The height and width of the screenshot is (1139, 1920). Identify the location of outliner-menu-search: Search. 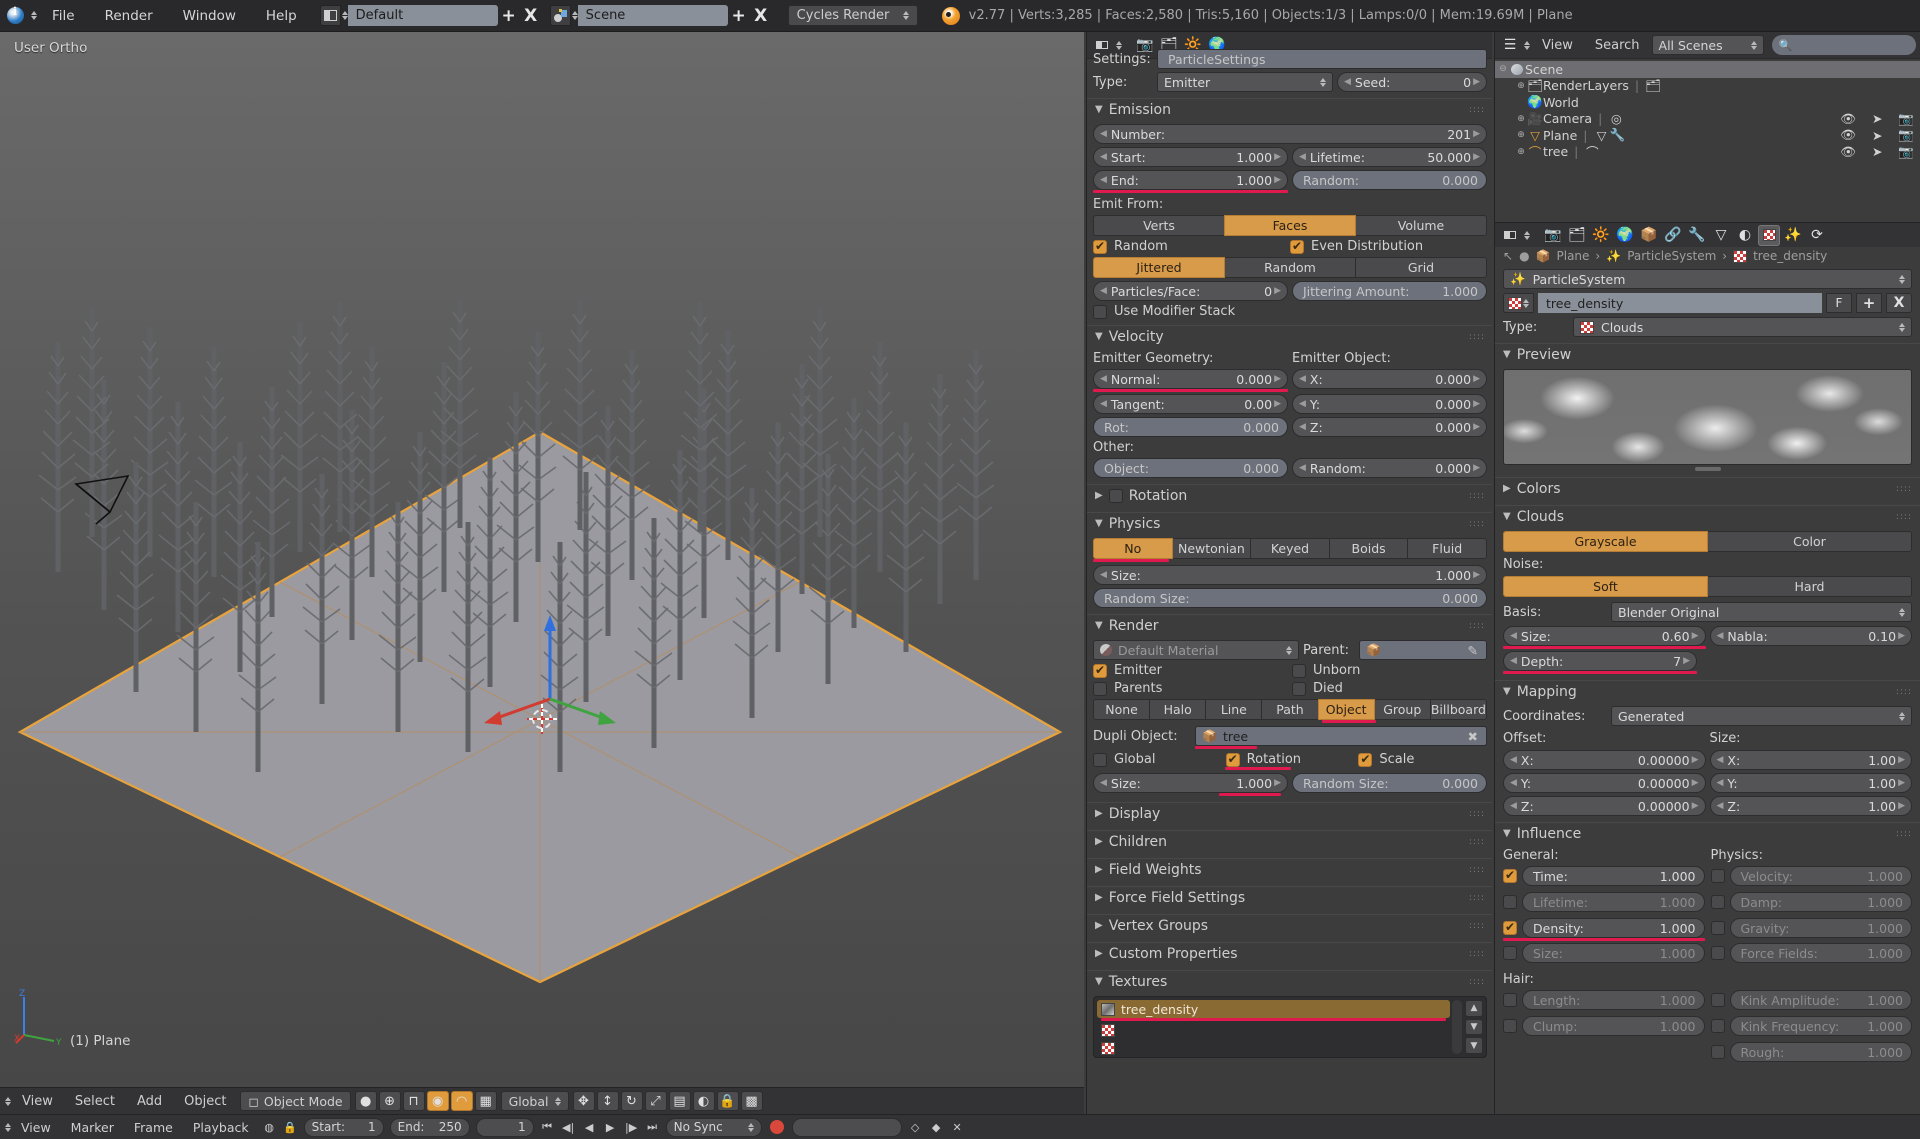
(1617, 45).